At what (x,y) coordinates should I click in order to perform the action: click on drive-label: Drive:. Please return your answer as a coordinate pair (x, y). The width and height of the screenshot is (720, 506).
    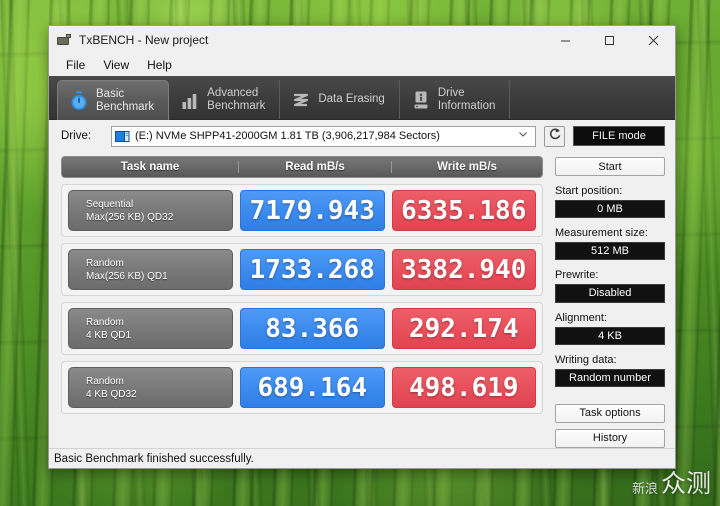
    Looking at the image, I should click on (76, 136).